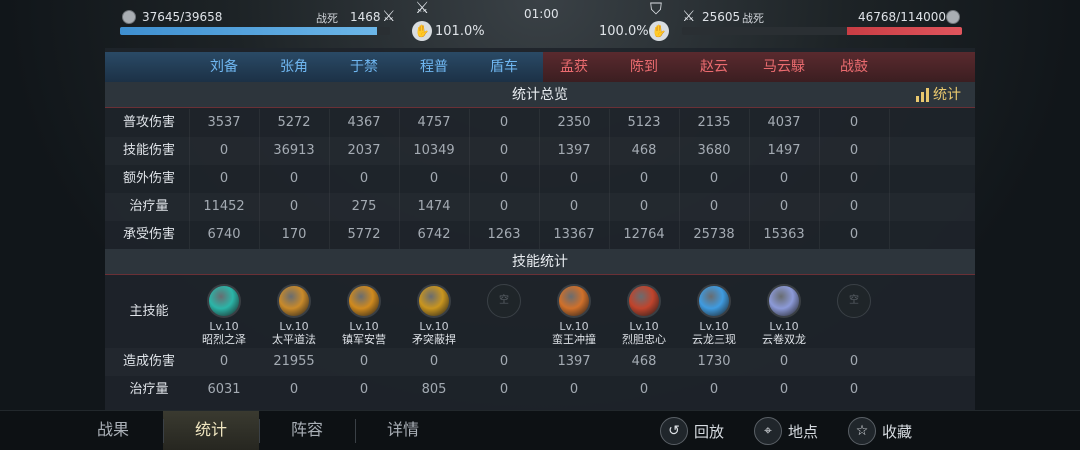  I want to click on hero-header-9: 战鼓, so click(854, 67).